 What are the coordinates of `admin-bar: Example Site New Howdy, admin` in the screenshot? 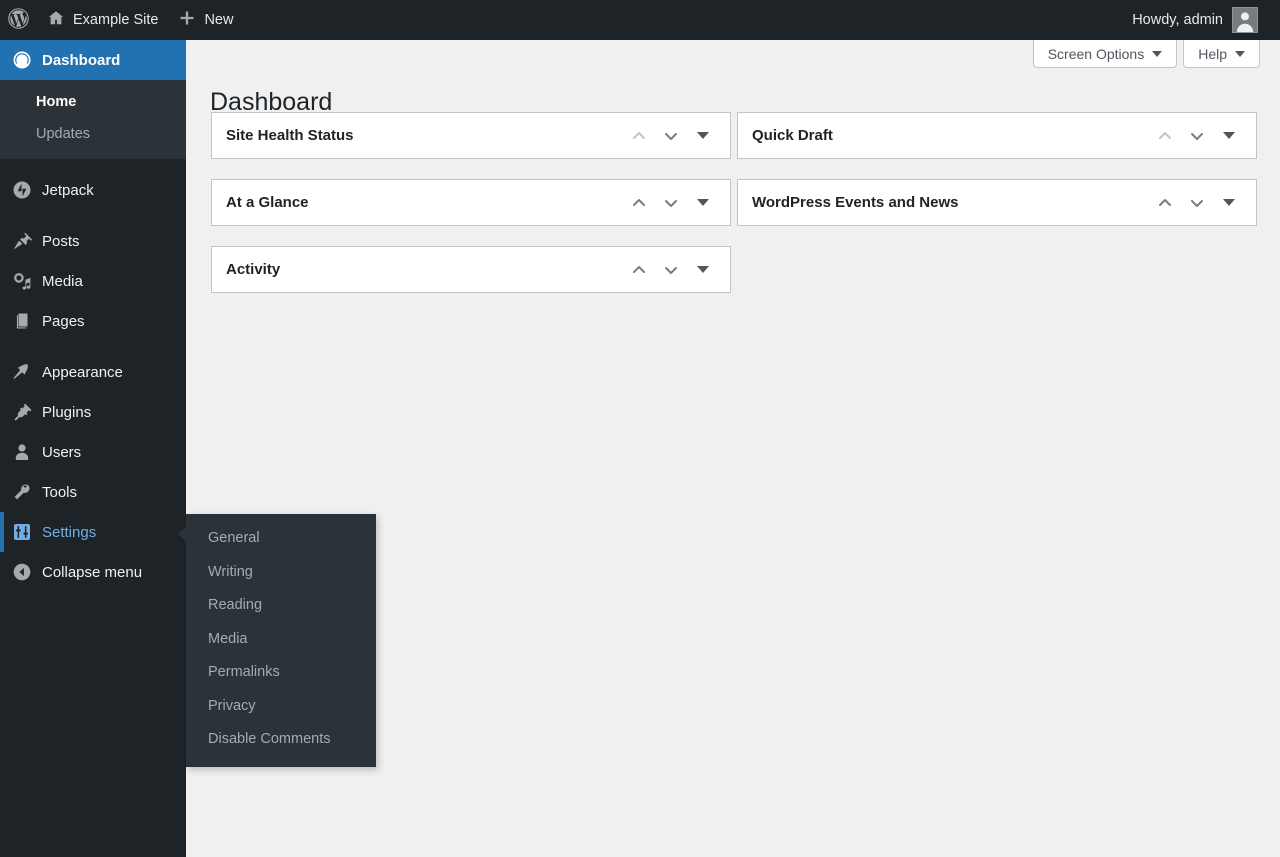 It's located at (640, 20).